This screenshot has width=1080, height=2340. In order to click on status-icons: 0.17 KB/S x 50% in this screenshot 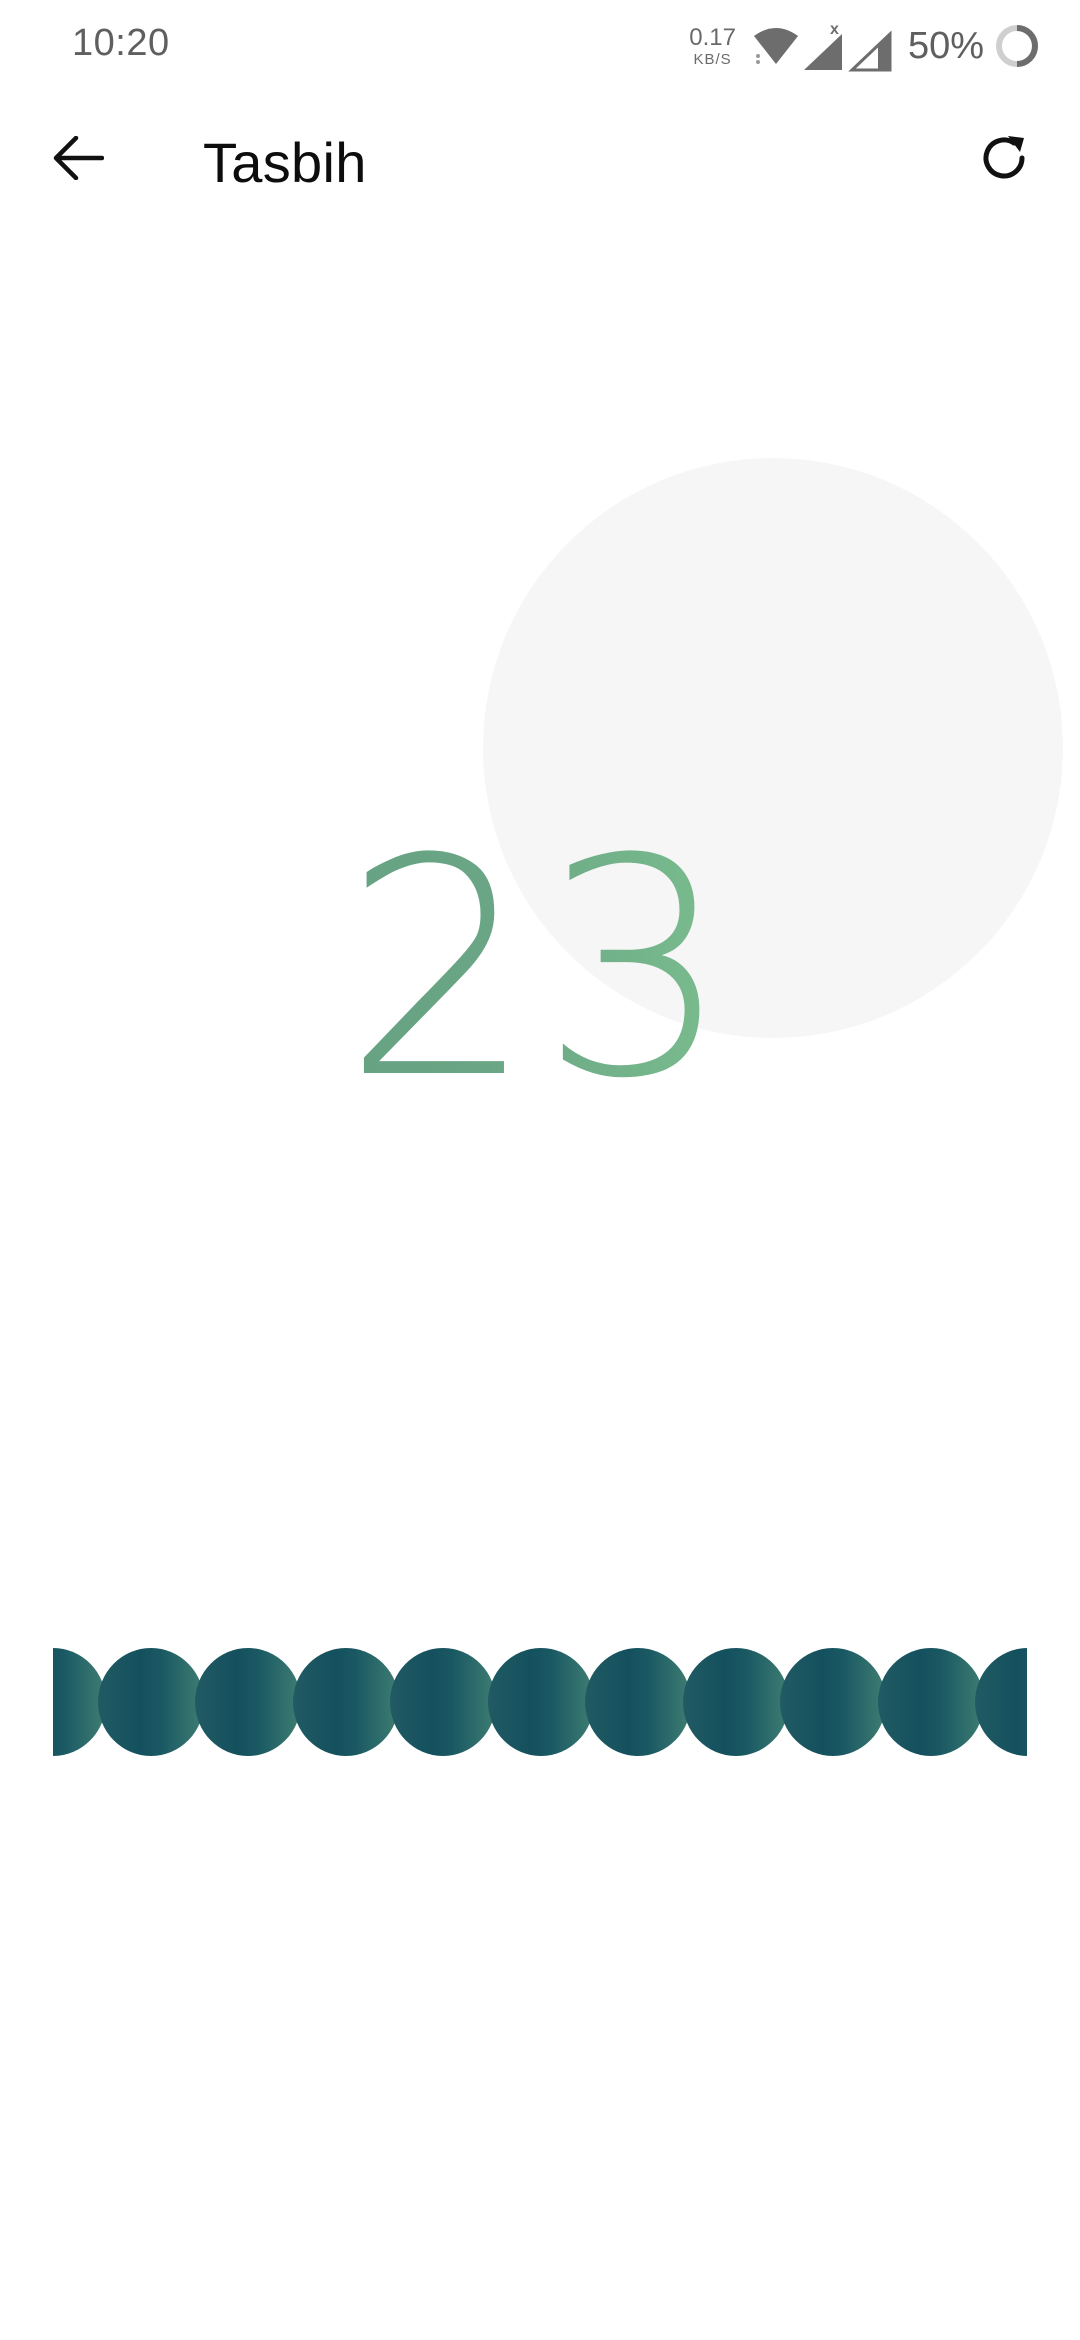, I will do `click(864, 46)`.